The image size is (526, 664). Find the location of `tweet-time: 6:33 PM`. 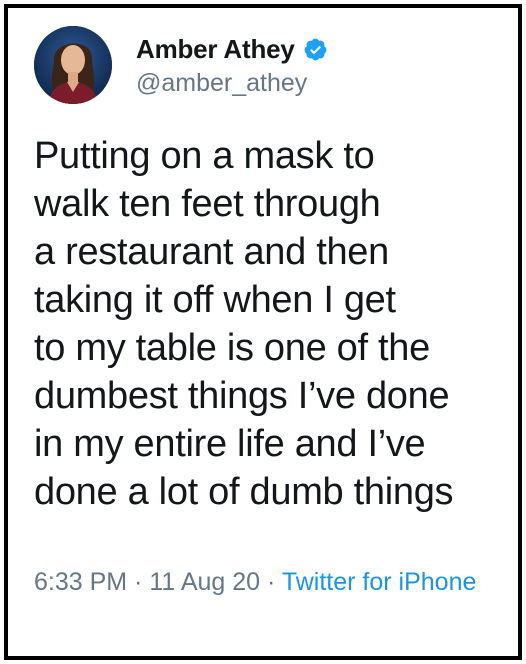

tweet-time: 6:33 PM is located at coordinates (80, 582).